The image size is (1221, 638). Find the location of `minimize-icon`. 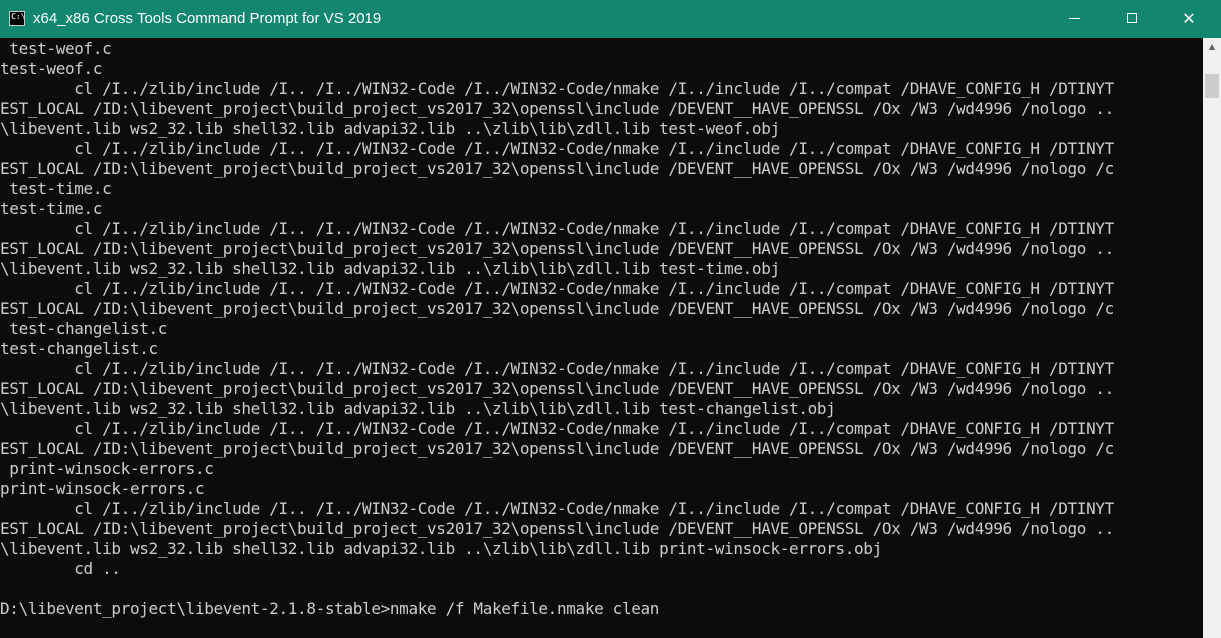

minimize-icon is located at coordinates (1074, 18).